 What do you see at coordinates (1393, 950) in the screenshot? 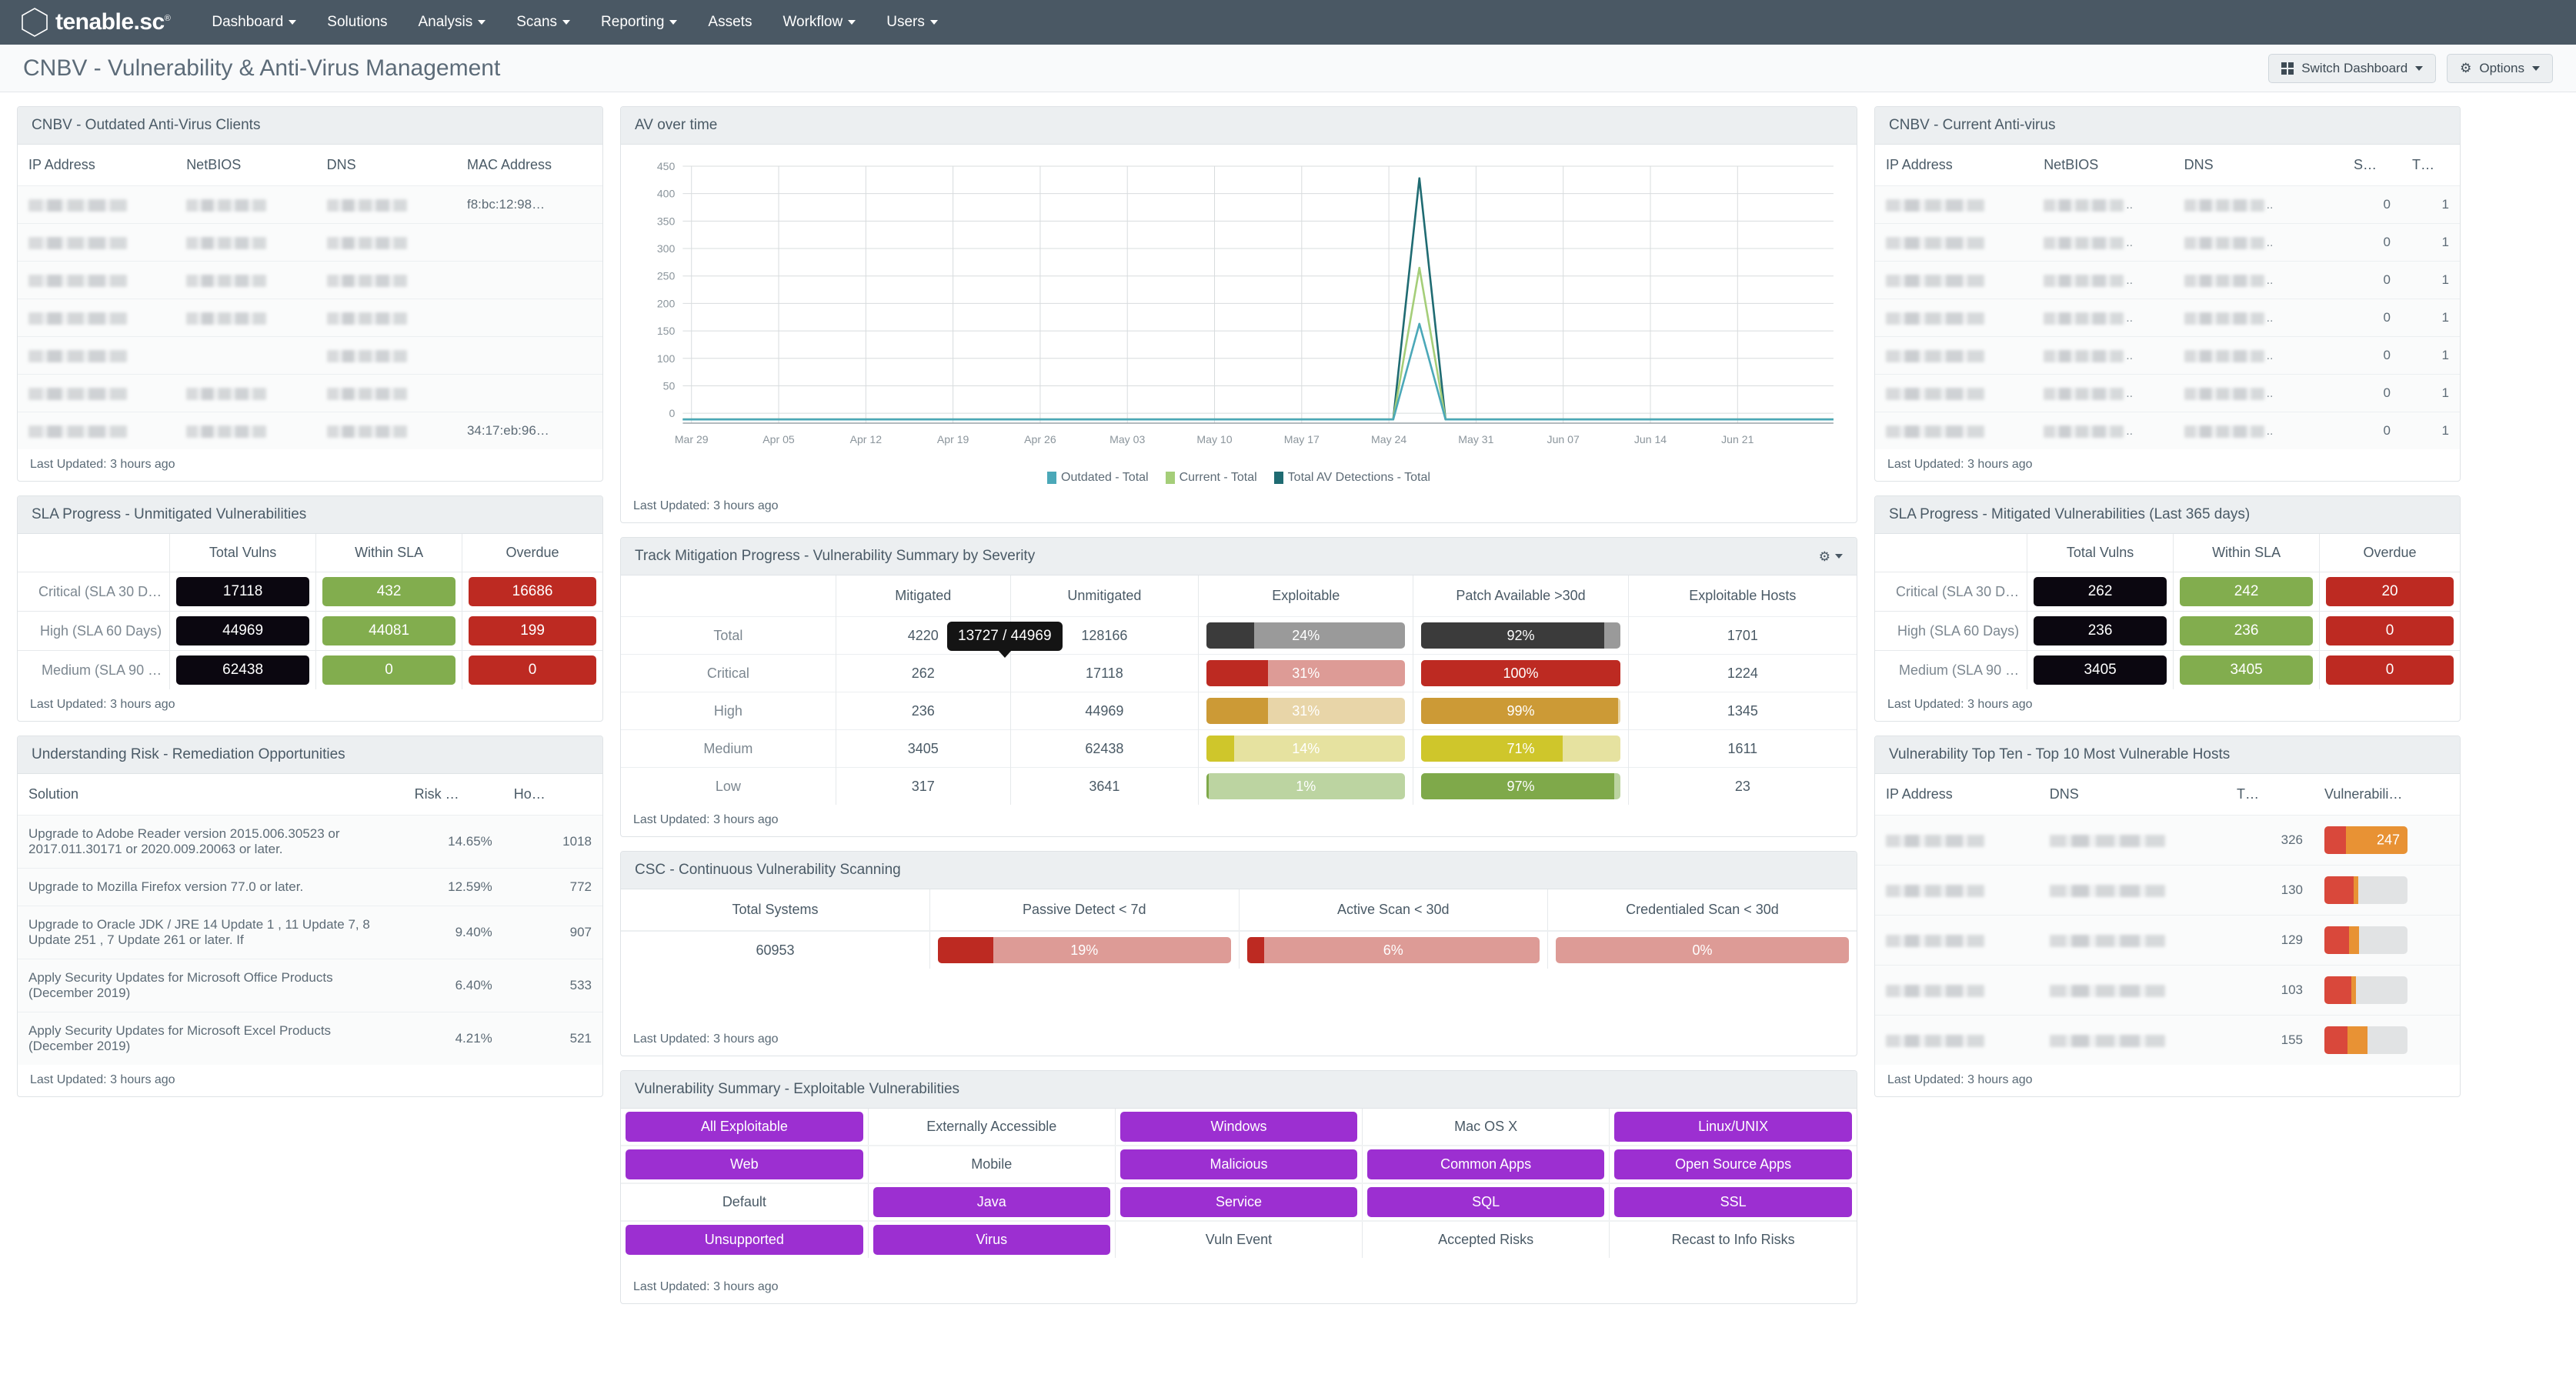
I see `scan-coverage-bar: 6%` at bounding box center [1393, 950].